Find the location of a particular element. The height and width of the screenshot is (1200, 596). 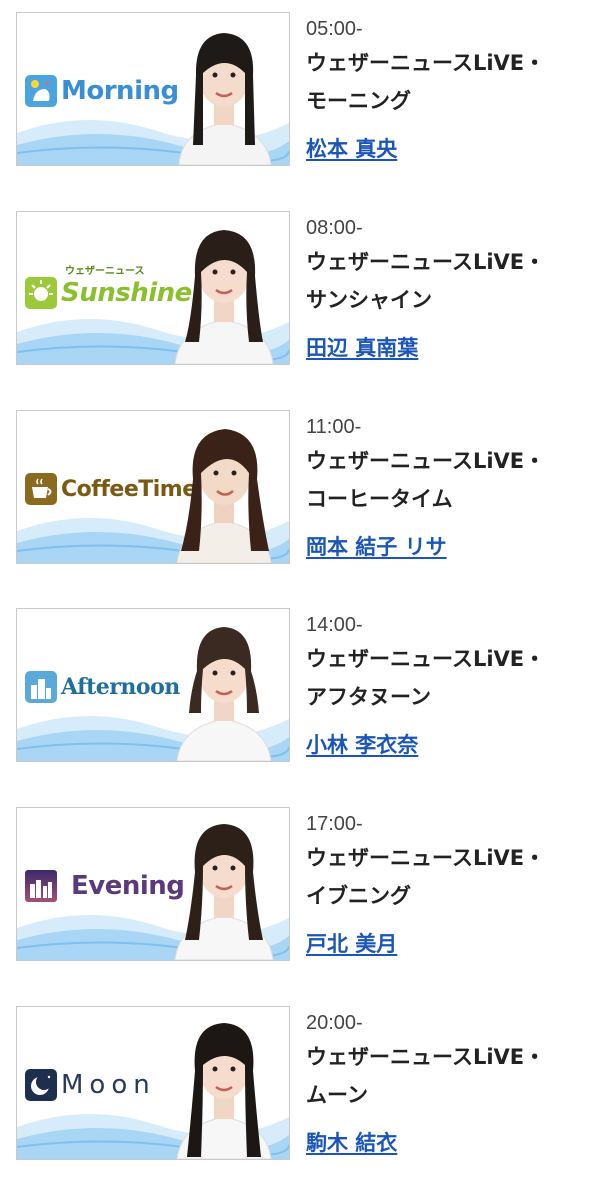

broadcast-time: 05:00- is located at coordinates (334, 29).